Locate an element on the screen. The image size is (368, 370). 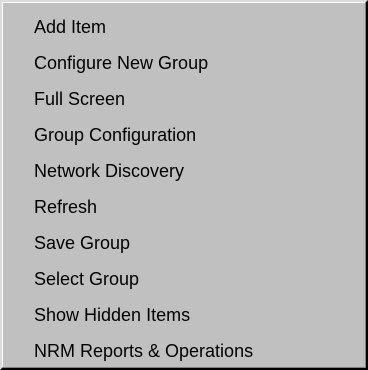
menu-item-network-discovery: Network Discovery is located at coordinates (184, 171).